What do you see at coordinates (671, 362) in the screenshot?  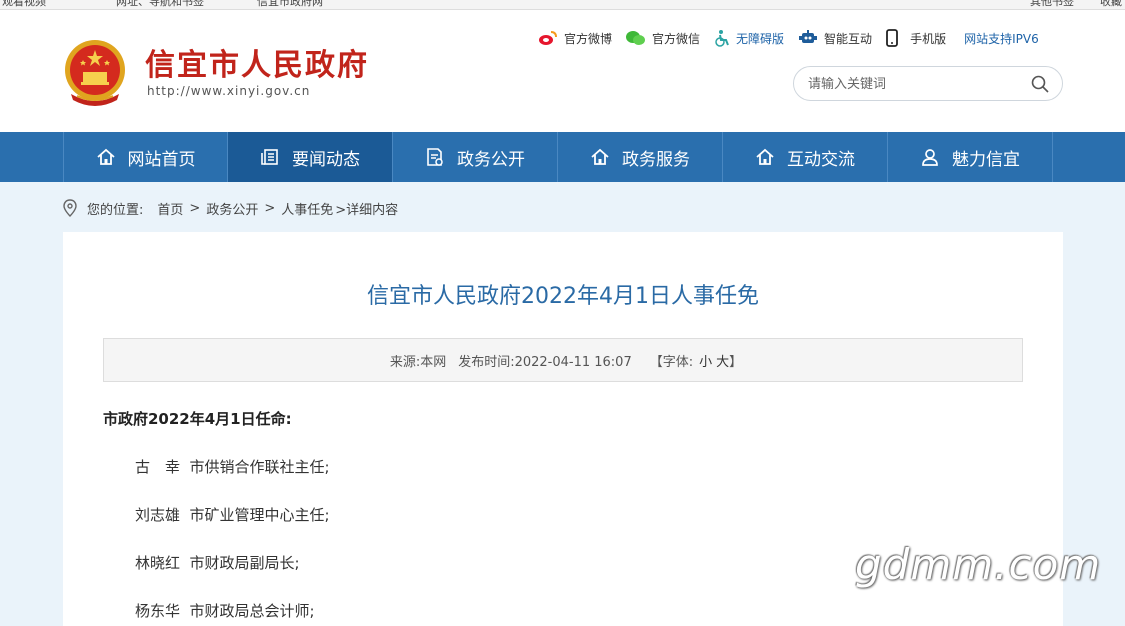 I see `font-size-label: 【字体:` at bounding box center [671, 362].